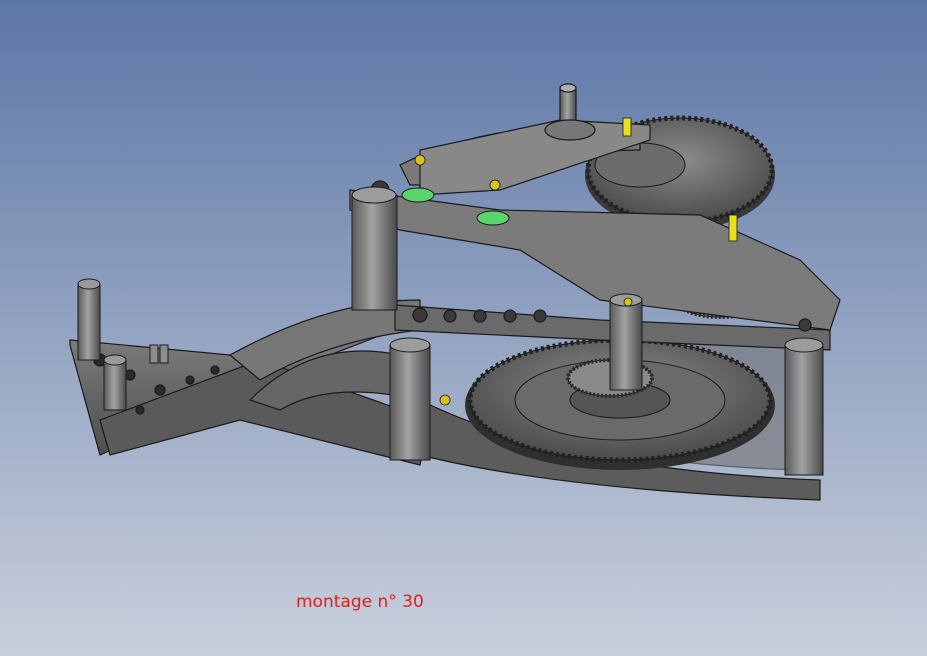 The height and width of the screenshot is (656, 927). Describe the element at coordinates (360, 602) in the screenshot. I see `assembly-caption: montage n° 30` at that location.